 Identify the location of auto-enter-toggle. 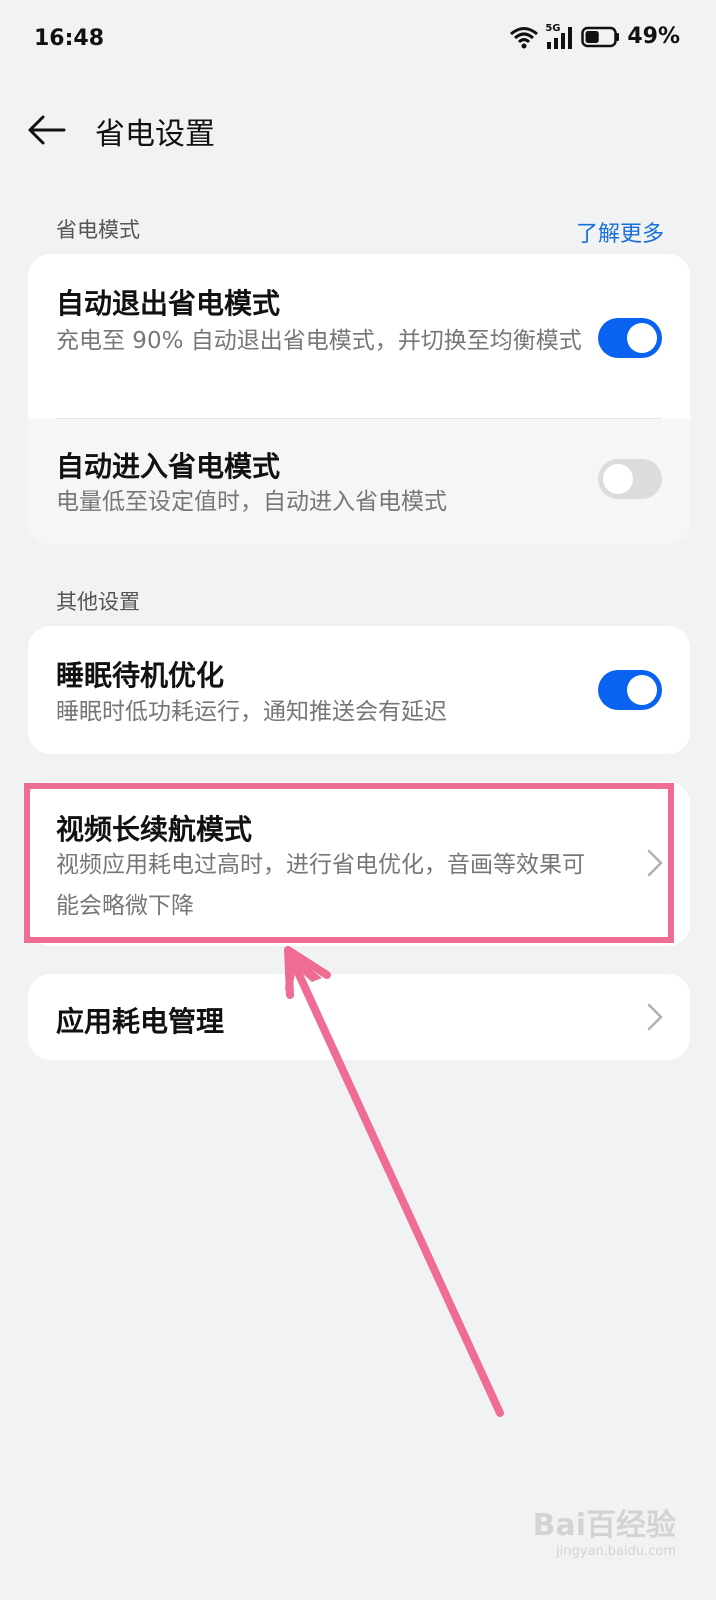
(630, 479).